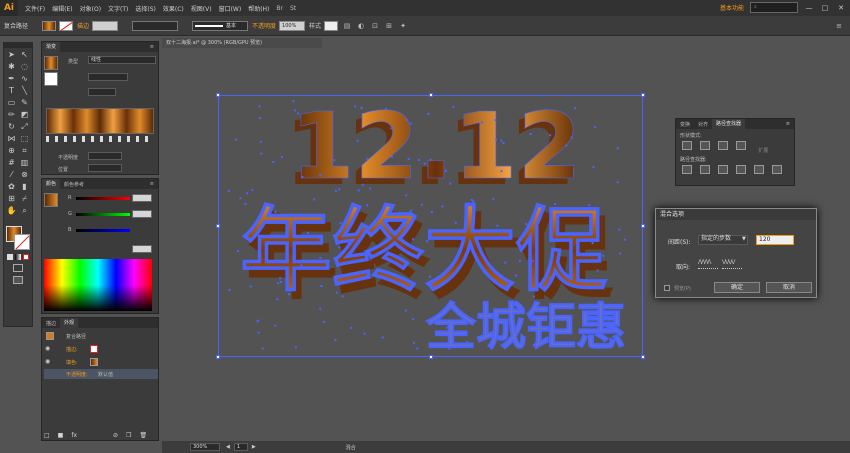 The width and height of the screenshot is (850, 453). Describe the element at coordinates (705, 169) in the screenshot. I see `trim-icon` at that location.